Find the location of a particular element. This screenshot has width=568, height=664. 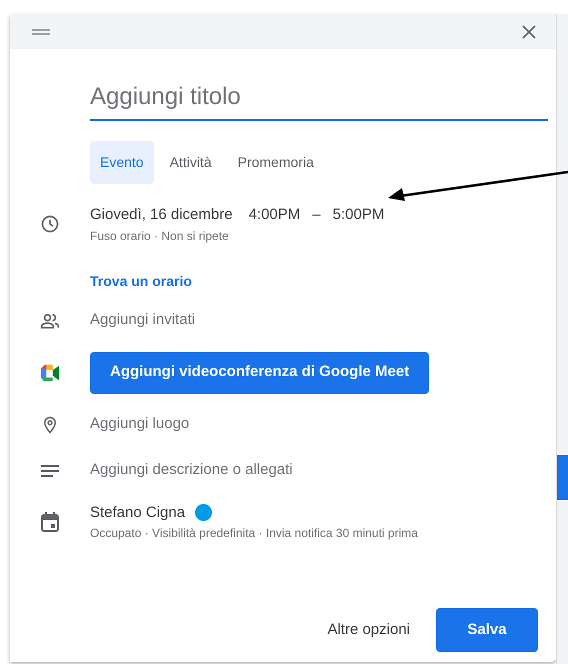

tab: Attività is located at coordinates (191, 162).